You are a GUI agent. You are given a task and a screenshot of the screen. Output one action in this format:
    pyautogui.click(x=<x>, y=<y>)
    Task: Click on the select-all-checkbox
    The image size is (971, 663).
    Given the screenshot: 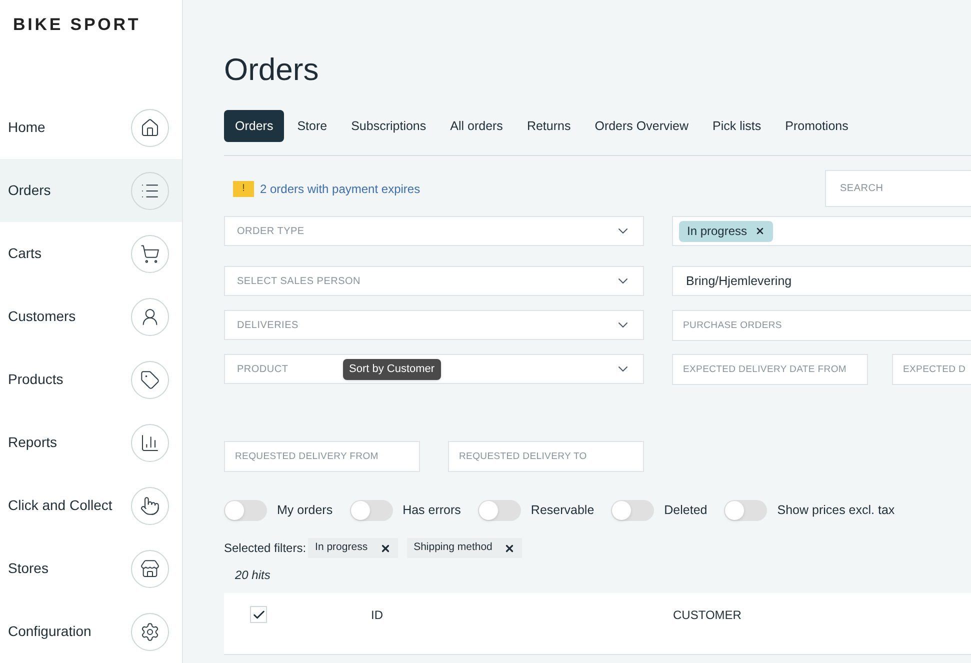 What is the action you would take?
    pyautogui.click(x=258, y=614)
    